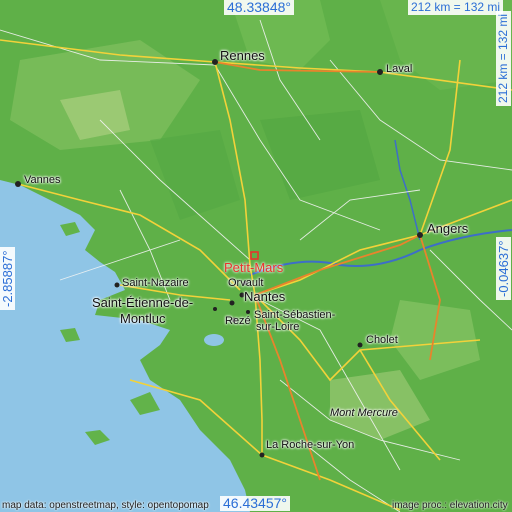  Describe the element at coordinates (399, 69) in the screenshot. I see `city-label-laval: Laval` at that location.